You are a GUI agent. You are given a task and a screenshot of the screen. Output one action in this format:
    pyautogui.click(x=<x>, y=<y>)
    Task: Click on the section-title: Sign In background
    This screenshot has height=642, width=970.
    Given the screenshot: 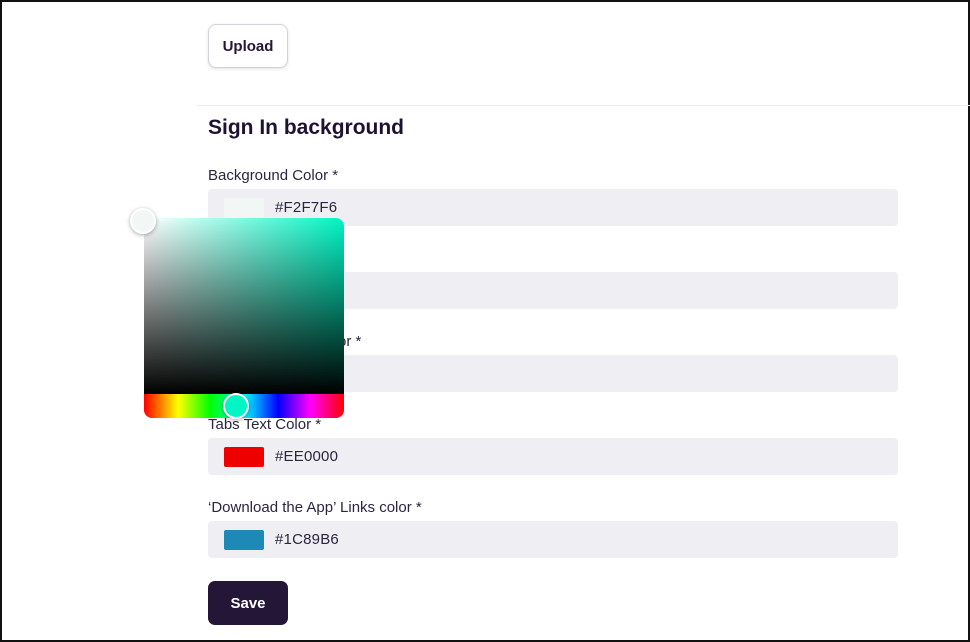 What is the action you would take?
    pyautogui.click(x=306, y=127)
    